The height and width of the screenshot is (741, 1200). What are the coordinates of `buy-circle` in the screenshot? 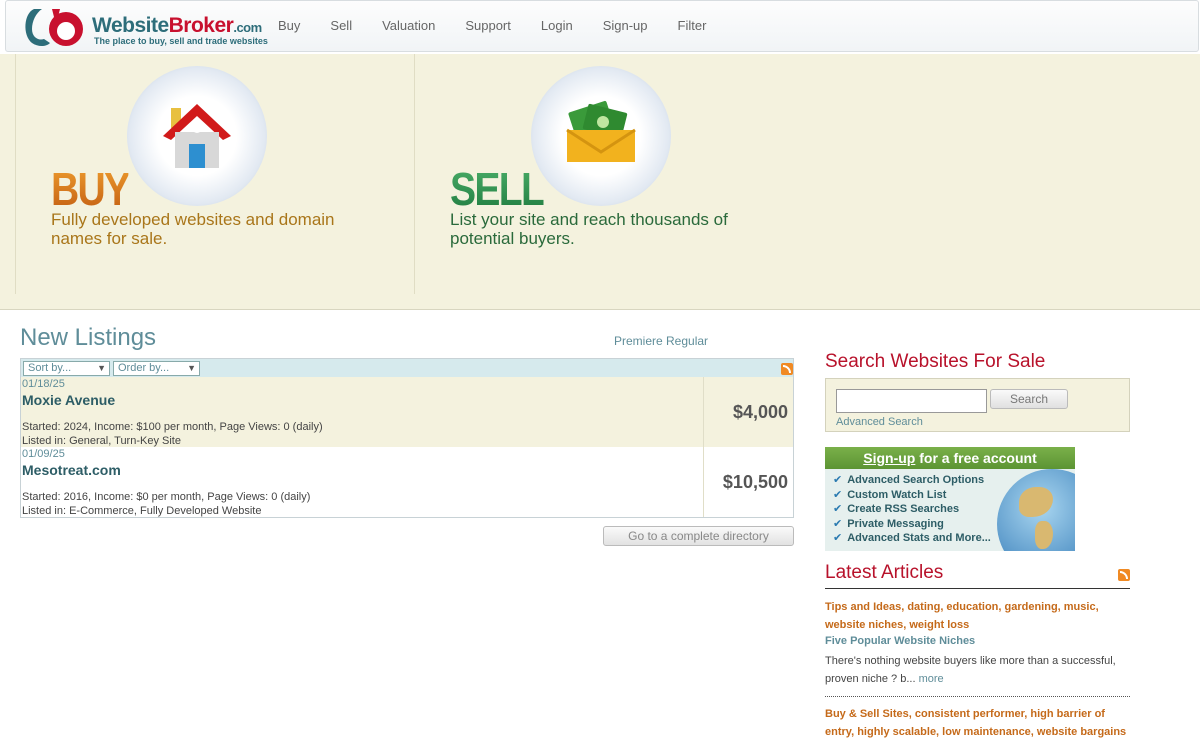 It's located at (197, 136).